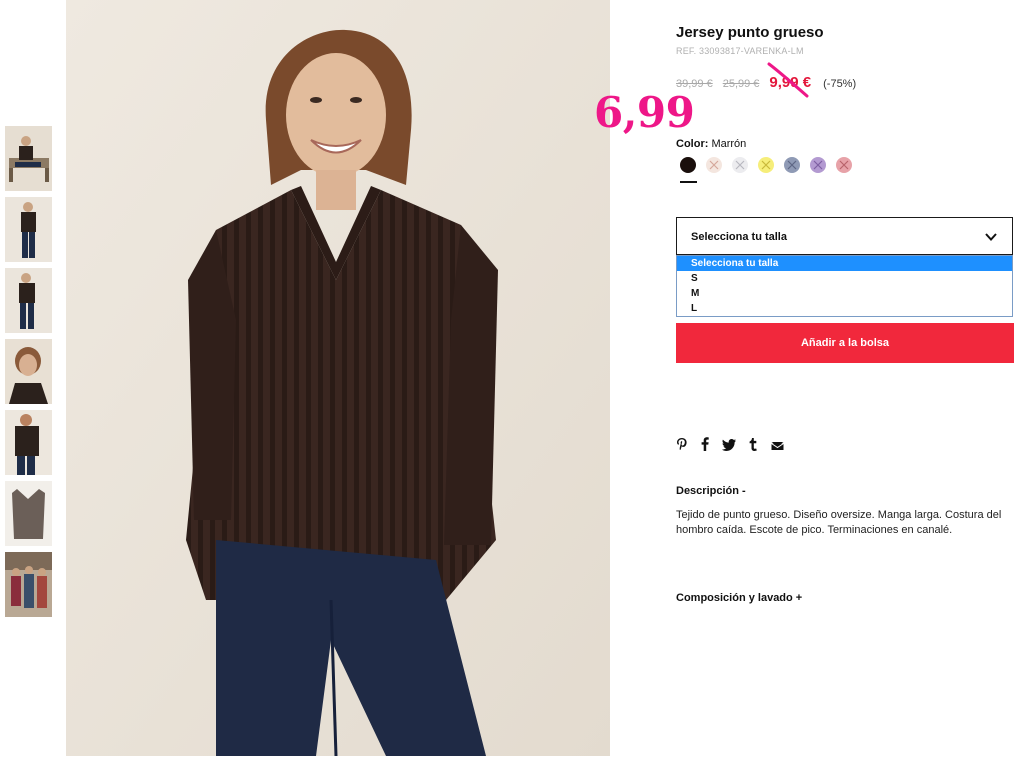  What do you see at coordinates (777, 447) in the screenshot?
I see `email-icon` at bounding box center [777, 447].